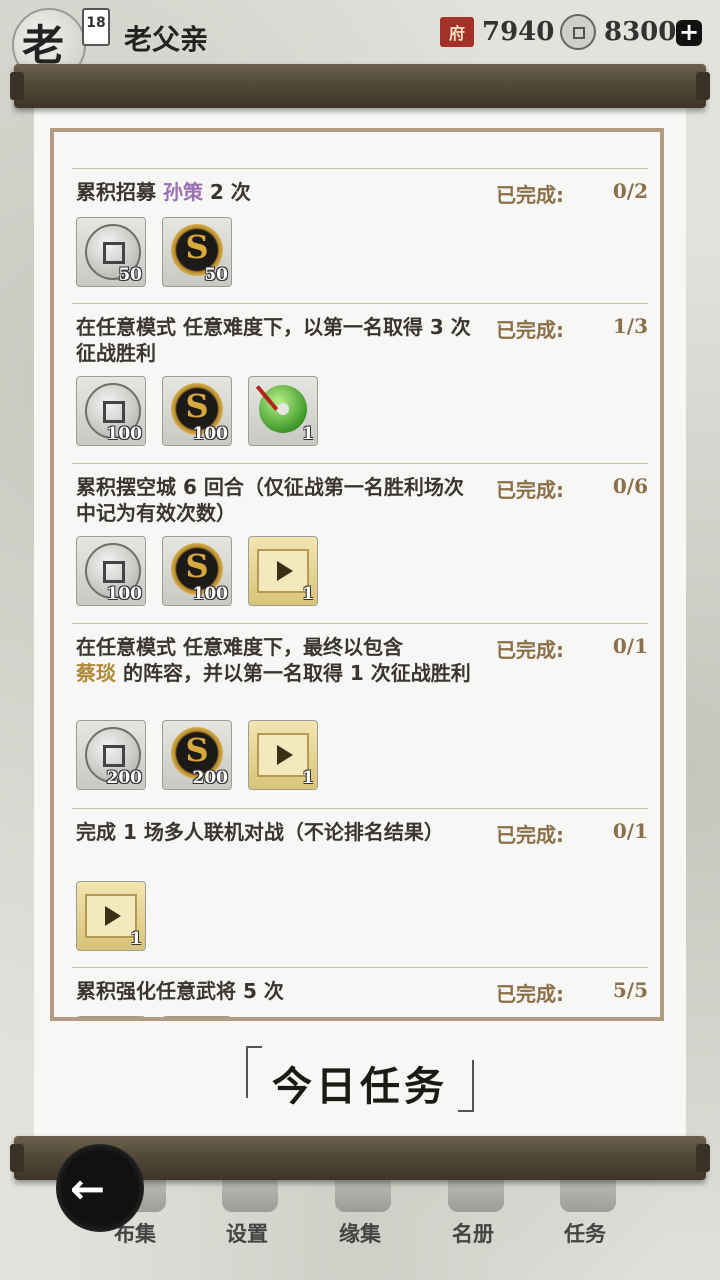 This screenshot has width=720, height=1280. Describe the element at coordinates (630, 486) in the screenshot. I see `task-progress: 0/6` at that location.